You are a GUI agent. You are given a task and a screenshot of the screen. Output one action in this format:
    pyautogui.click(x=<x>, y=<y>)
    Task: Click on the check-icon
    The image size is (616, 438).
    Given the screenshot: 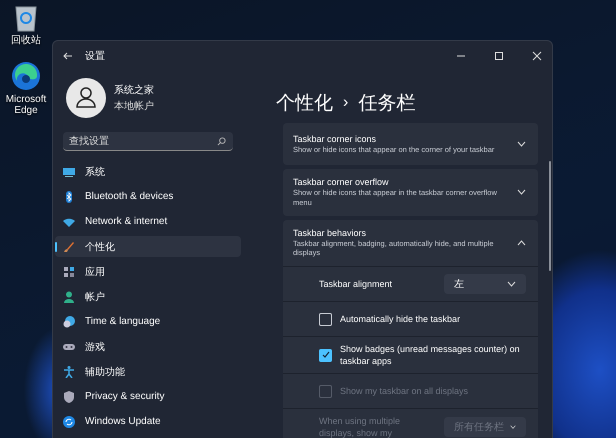 What is the action you would take?
    pyautogui.click(x=326, y=355)
    